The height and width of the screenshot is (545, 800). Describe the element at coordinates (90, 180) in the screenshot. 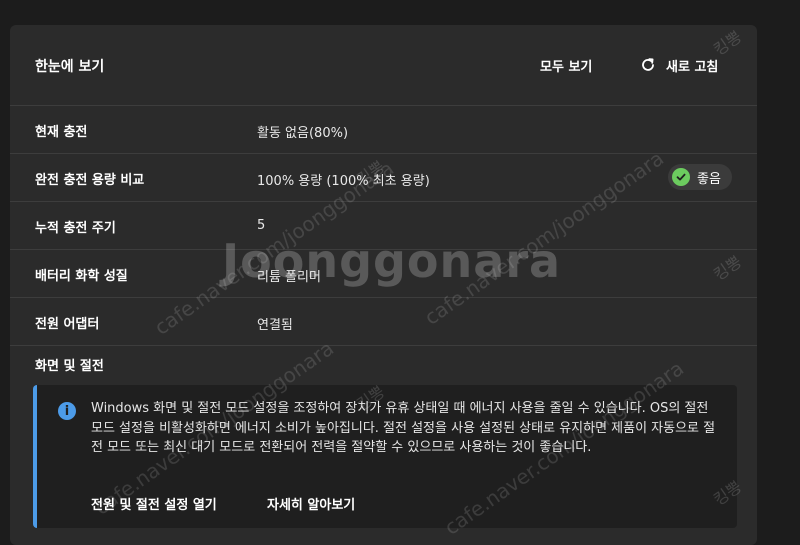

I see `row-label: 완전 충전 용량 비교` at that location.